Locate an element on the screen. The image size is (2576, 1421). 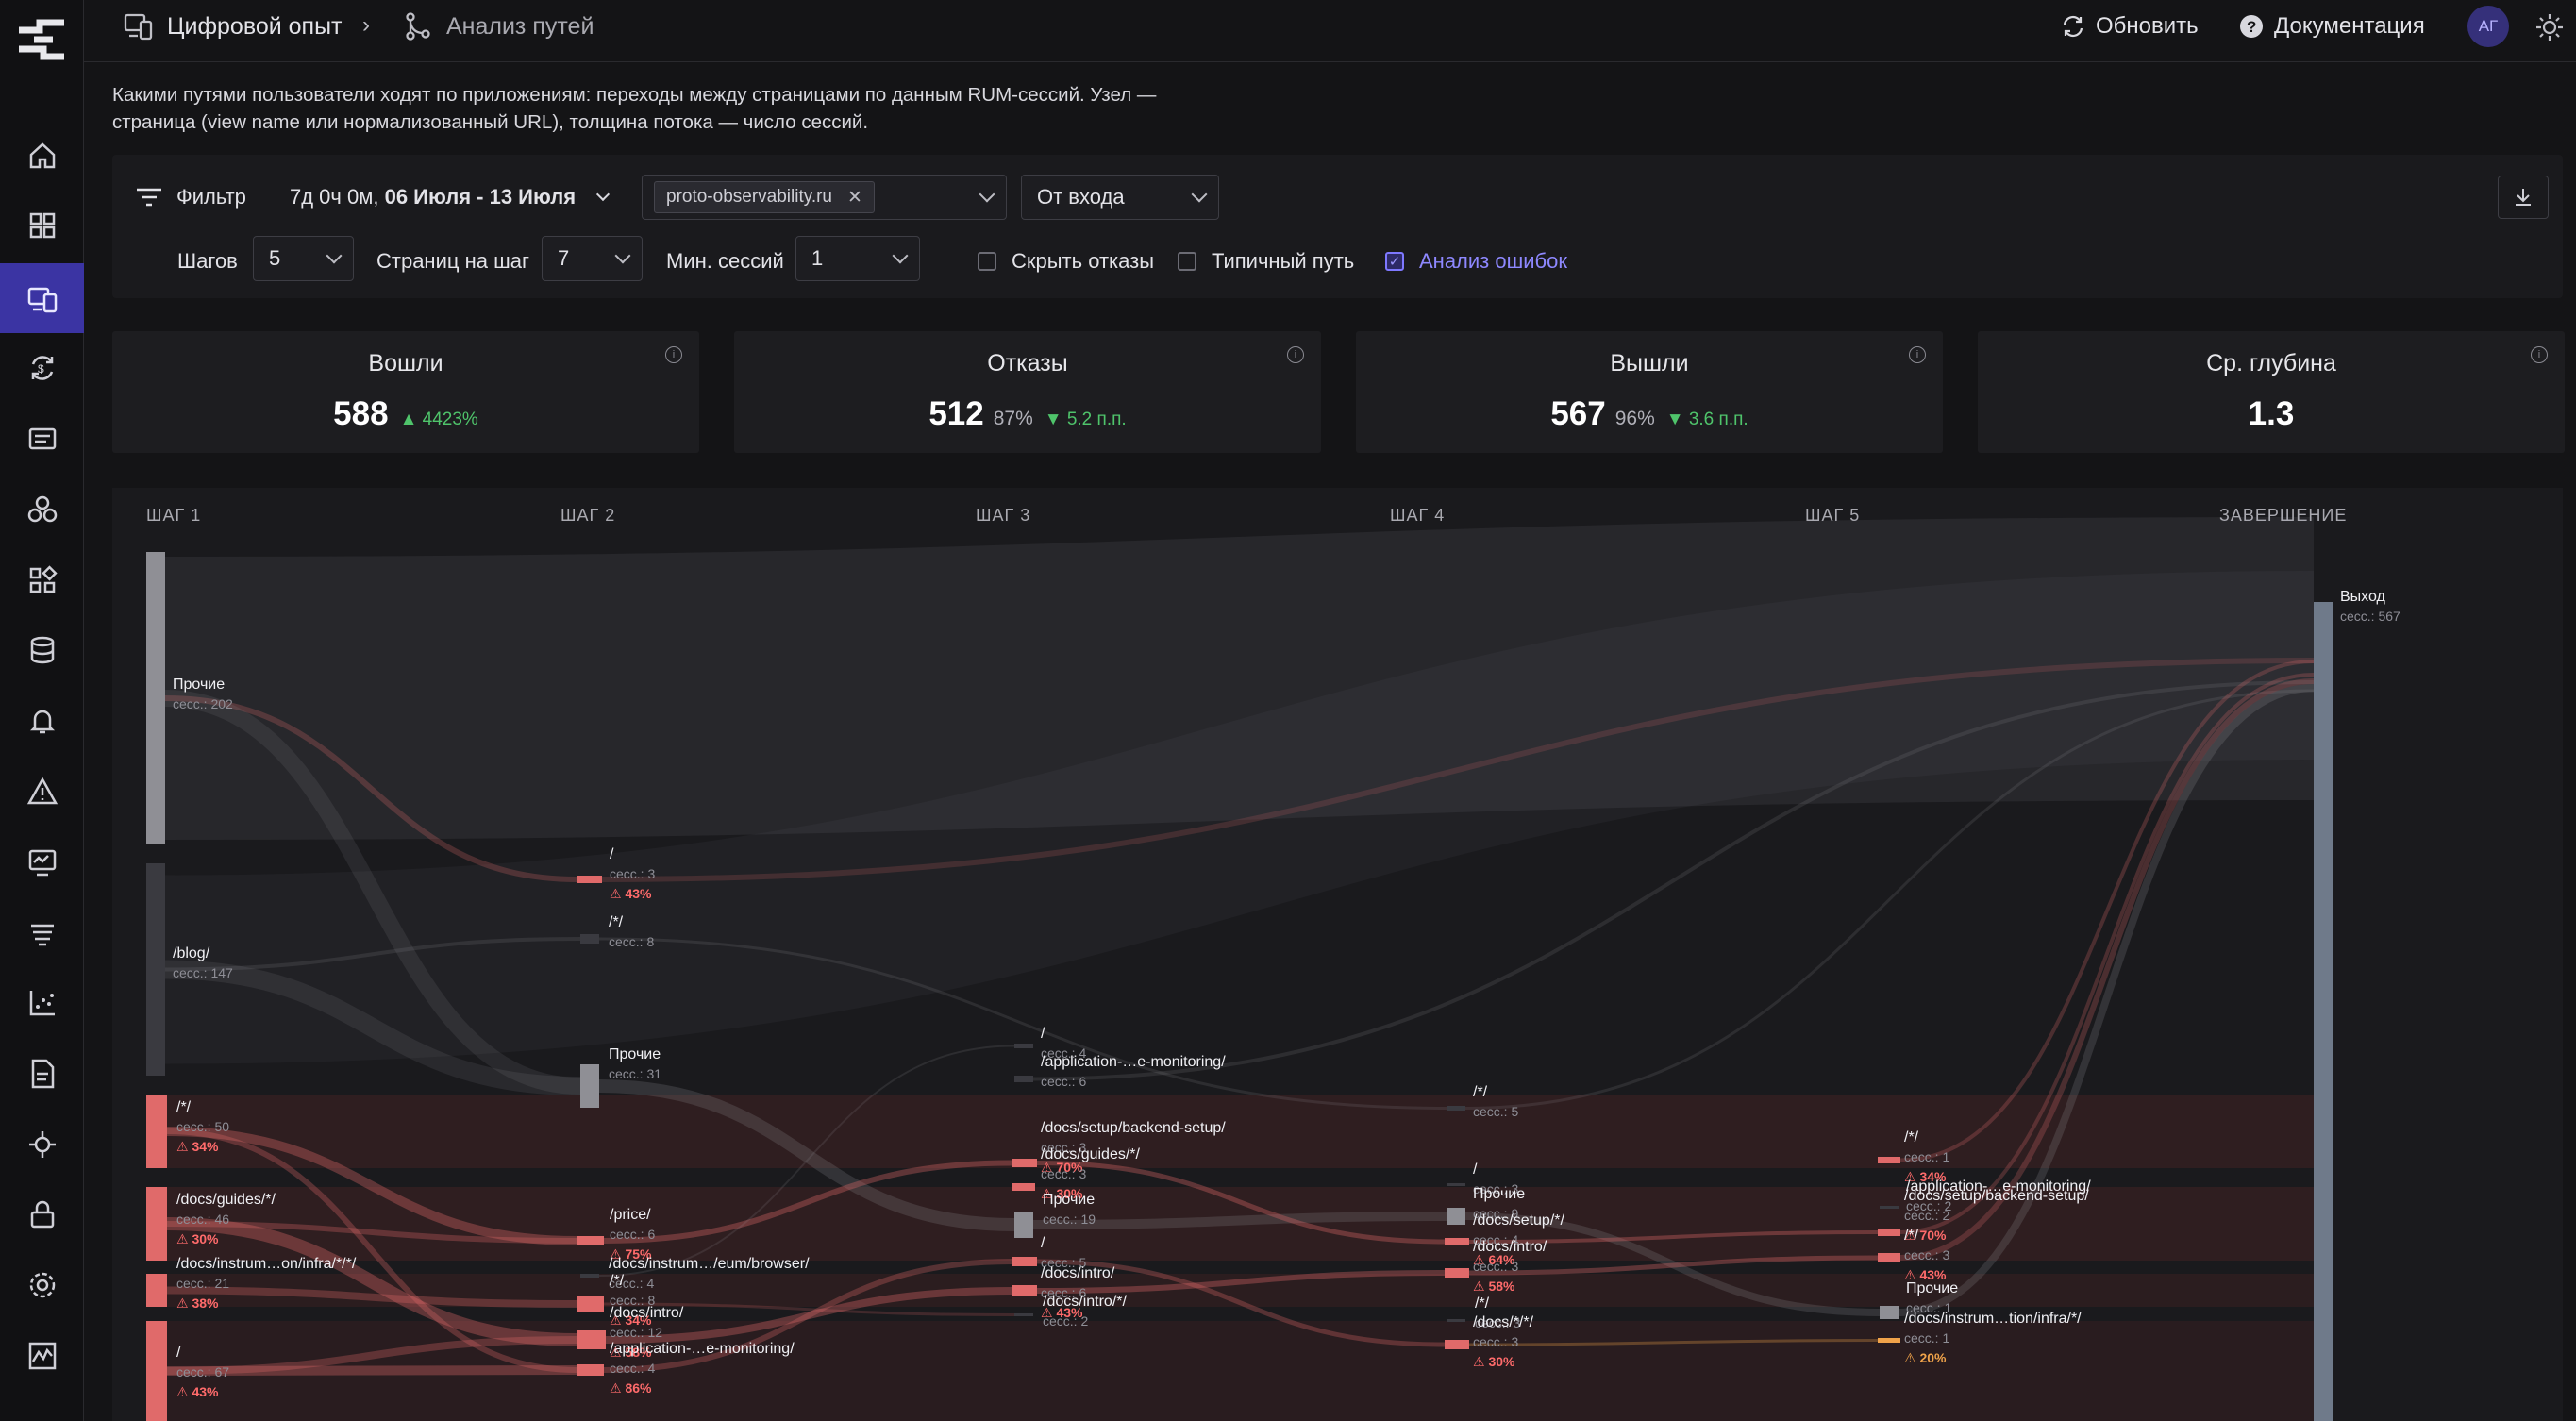
nav-network-icon is located at coordinates (42, 1144).